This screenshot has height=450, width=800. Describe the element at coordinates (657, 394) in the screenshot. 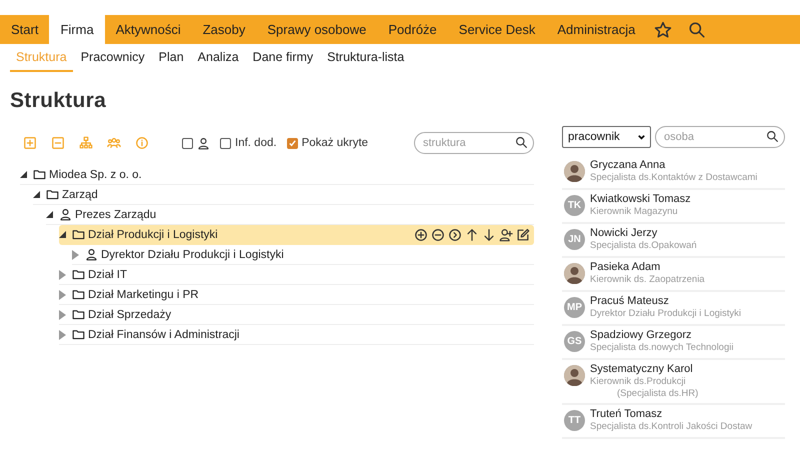

I see `person-role: (Specjalista ds.HR)` at that location.